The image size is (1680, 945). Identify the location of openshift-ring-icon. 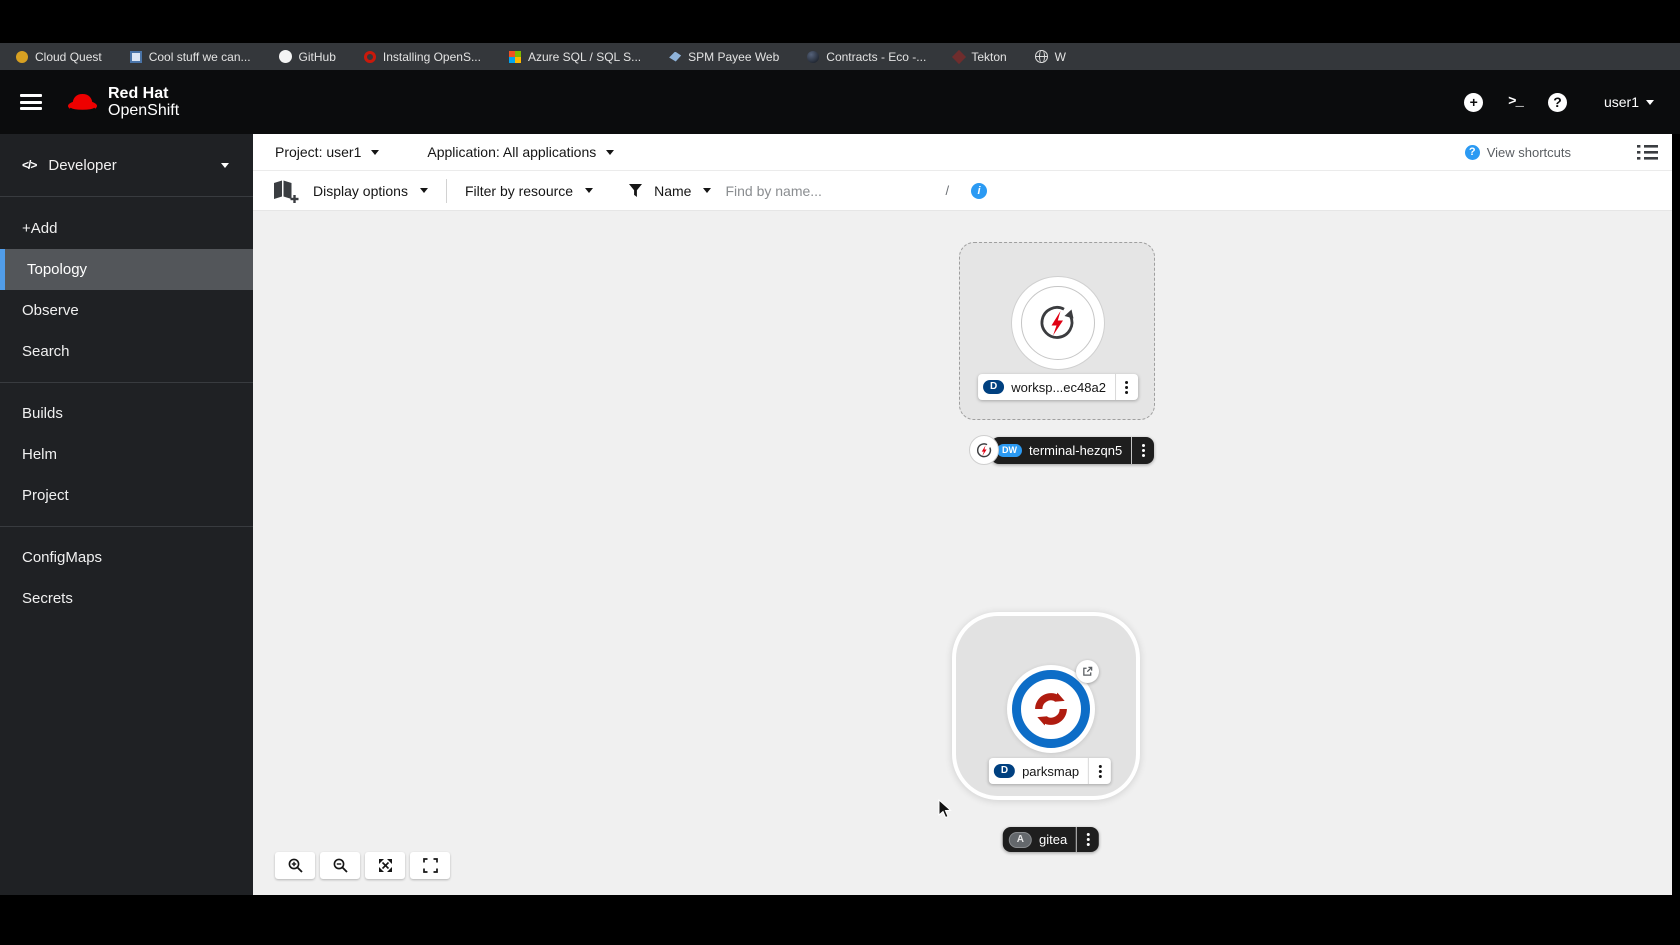
(369, 56).